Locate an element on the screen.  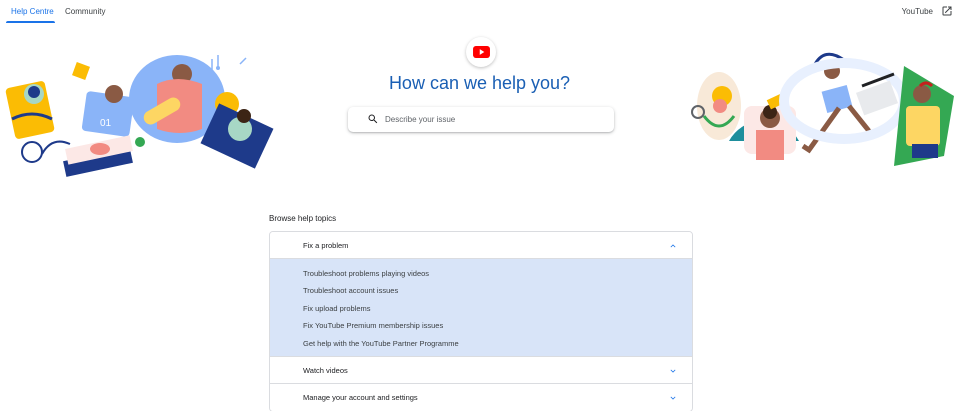
search-box is located at coordinates (481, 119).